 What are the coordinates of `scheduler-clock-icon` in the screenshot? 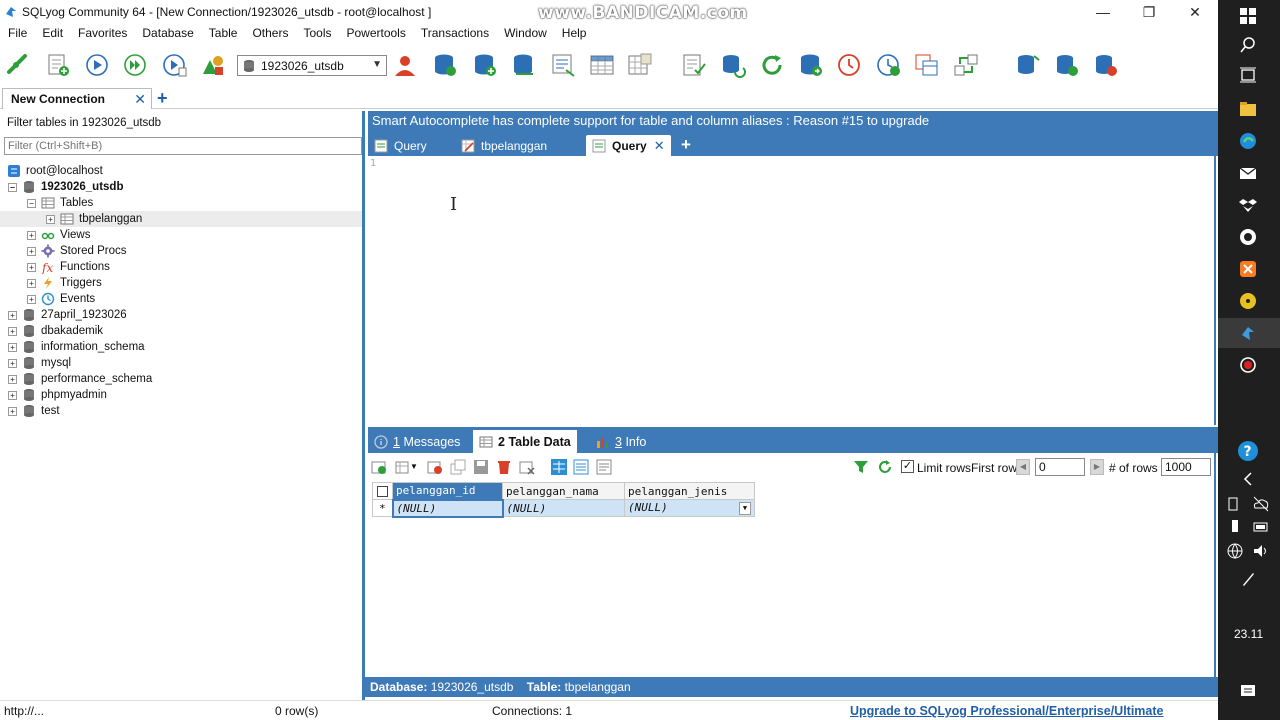 It's located at (849, 65).